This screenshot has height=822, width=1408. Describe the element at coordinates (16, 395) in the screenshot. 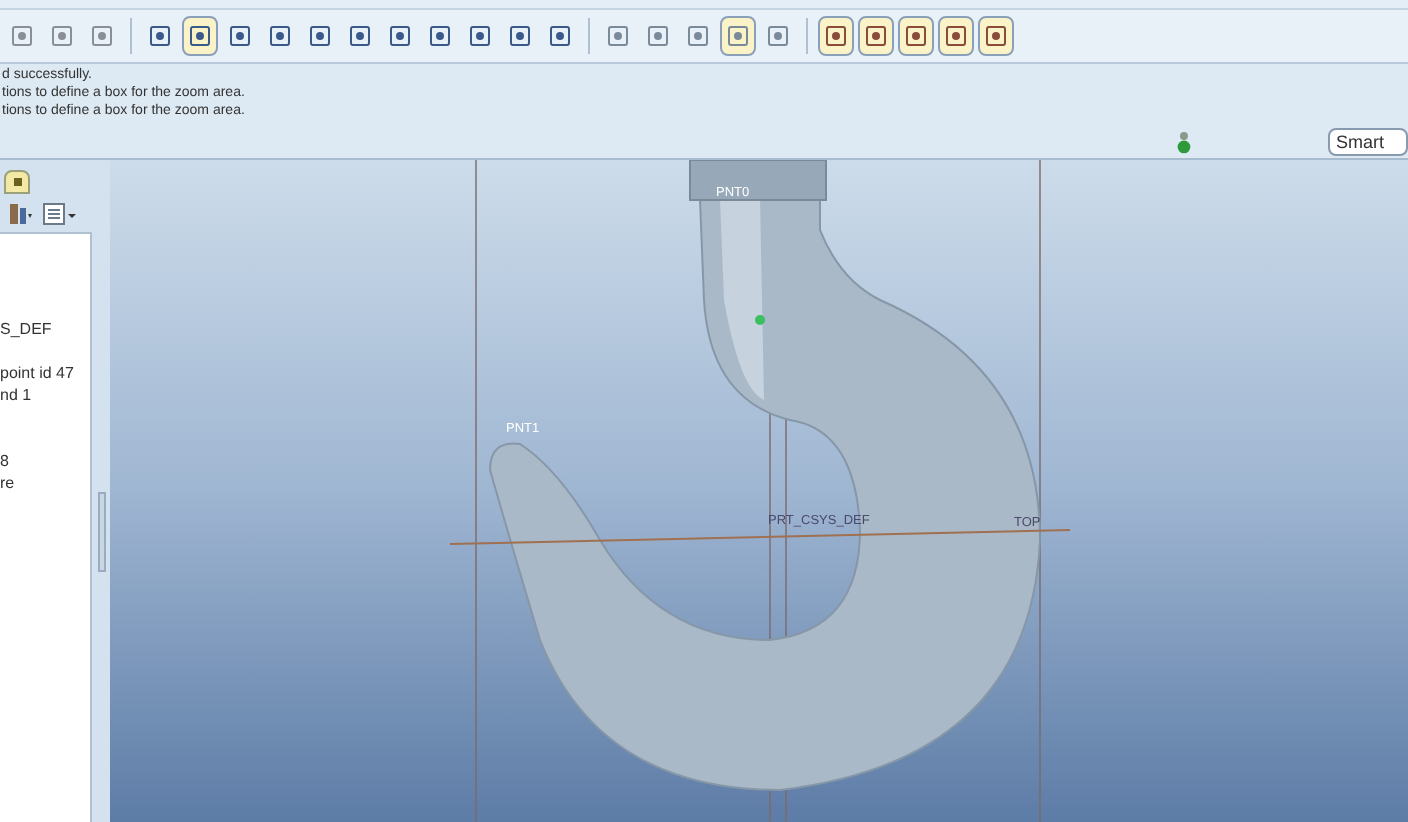

I see `tree-item: nd 1` at that location.